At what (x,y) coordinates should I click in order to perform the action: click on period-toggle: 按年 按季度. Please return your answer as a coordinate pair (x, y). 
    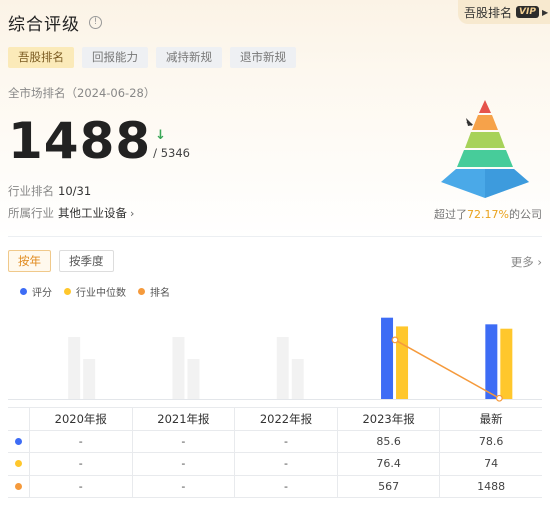
    Looking at the image, I should click on (61, 261).